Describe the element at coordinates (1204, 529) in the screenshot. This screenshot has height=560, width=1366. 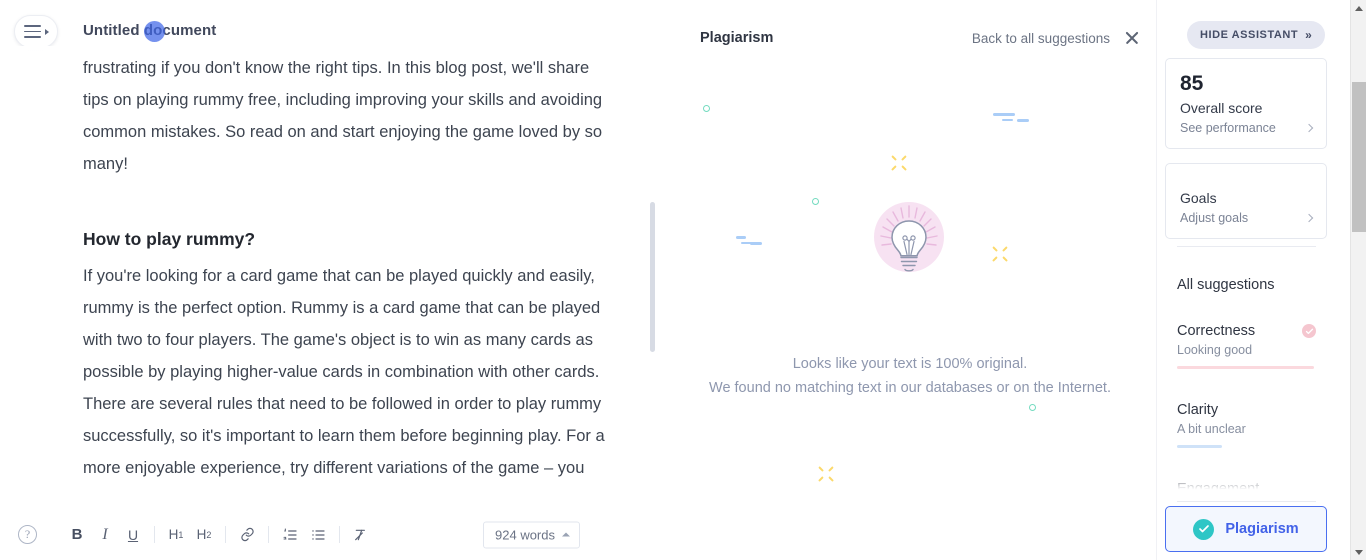
I see `check-circle-icon` at that location.